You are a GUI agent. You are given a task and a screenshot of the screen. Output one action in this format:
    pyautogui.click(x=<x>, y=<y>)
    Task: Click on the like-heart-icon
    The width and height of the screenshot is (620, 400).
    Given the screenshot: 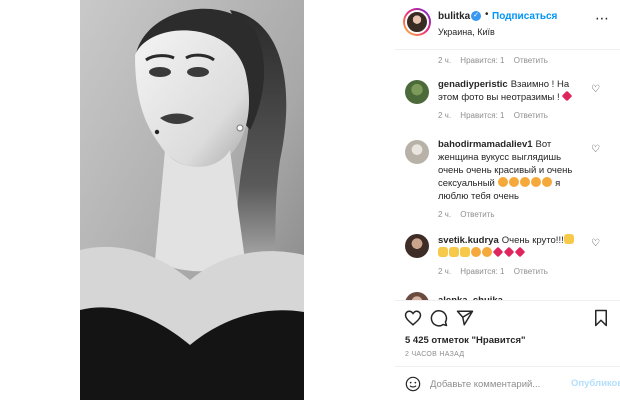 What is the action you would take?
    pyautogui.click(x=413, y=318)
    